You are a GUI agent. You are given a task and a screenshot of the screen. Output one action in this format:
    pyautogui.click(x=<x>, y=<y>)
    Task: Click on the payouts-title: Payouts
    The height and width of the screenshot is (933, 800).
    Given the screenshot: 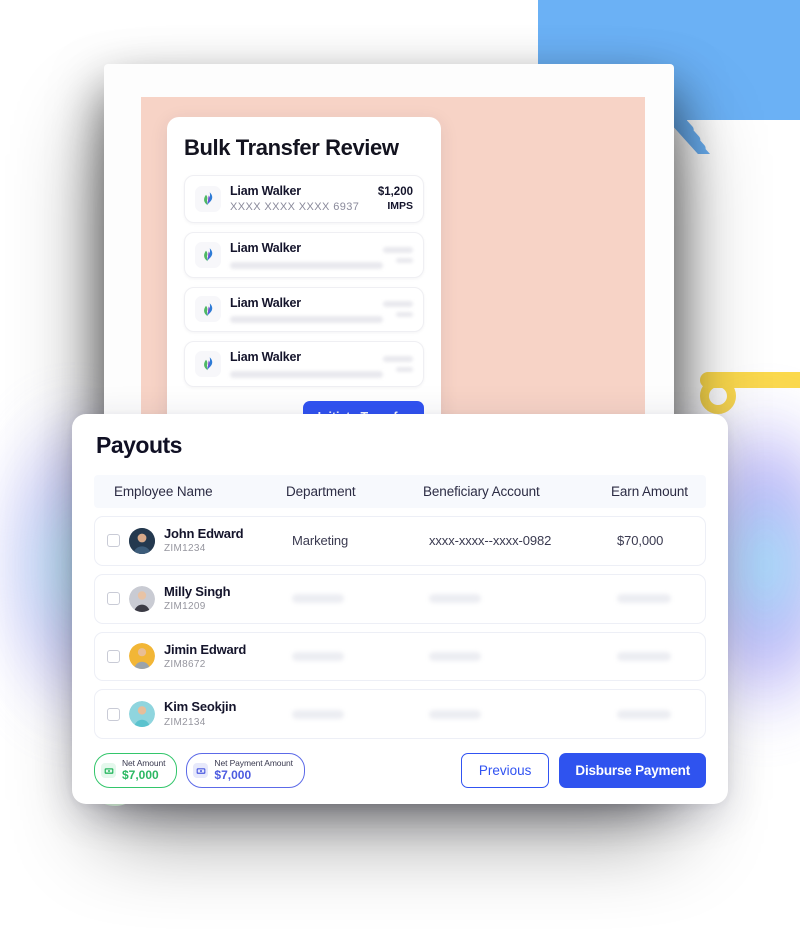 What is the action you would take?
    pyautogui.click(x=139, y=445)
    